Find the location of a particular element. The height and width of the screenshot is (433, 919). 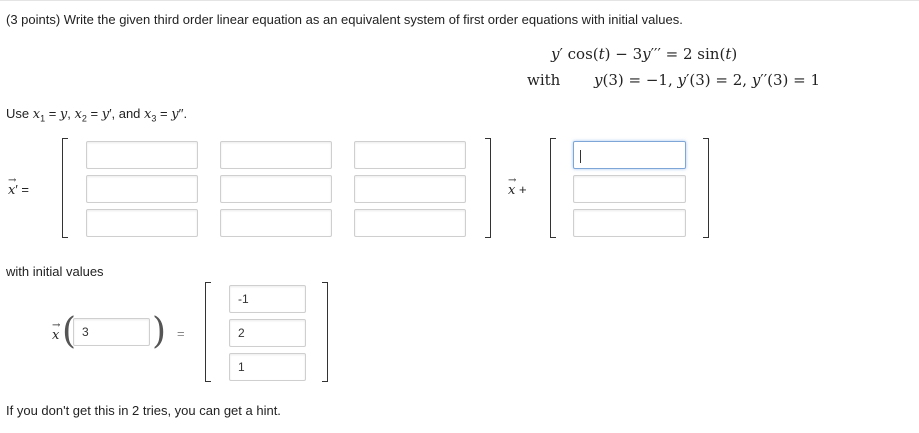

iv-right-bracket is located at coordinates (325, 332).